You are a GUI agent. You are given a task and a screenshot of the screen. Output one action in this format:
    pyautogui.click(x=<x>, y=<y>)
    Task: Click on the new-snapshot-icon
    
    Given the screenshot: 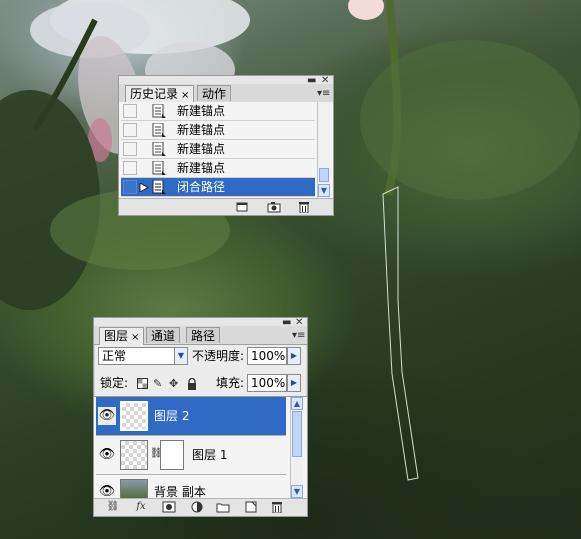 What is the action you would take?
    pyautogui.click(x=274, y=207)
    